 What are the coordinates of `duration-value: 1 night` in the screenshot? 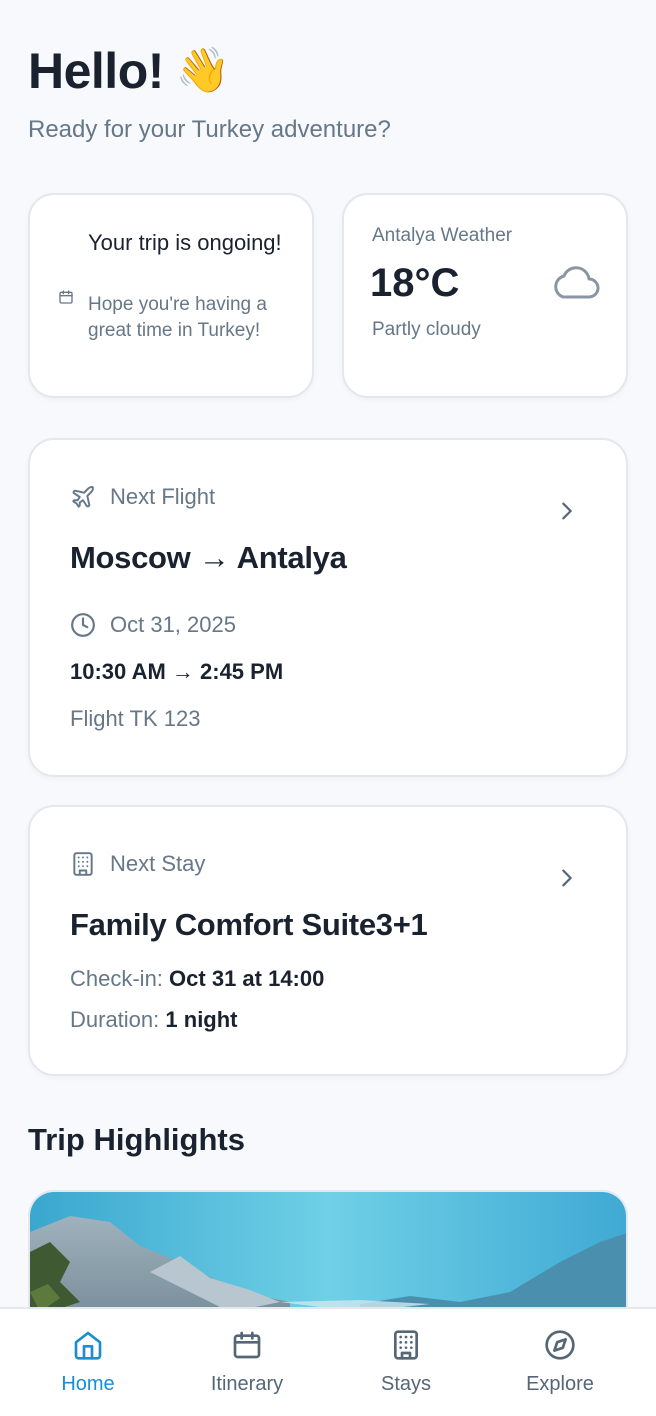 It's located at (201, 1019).